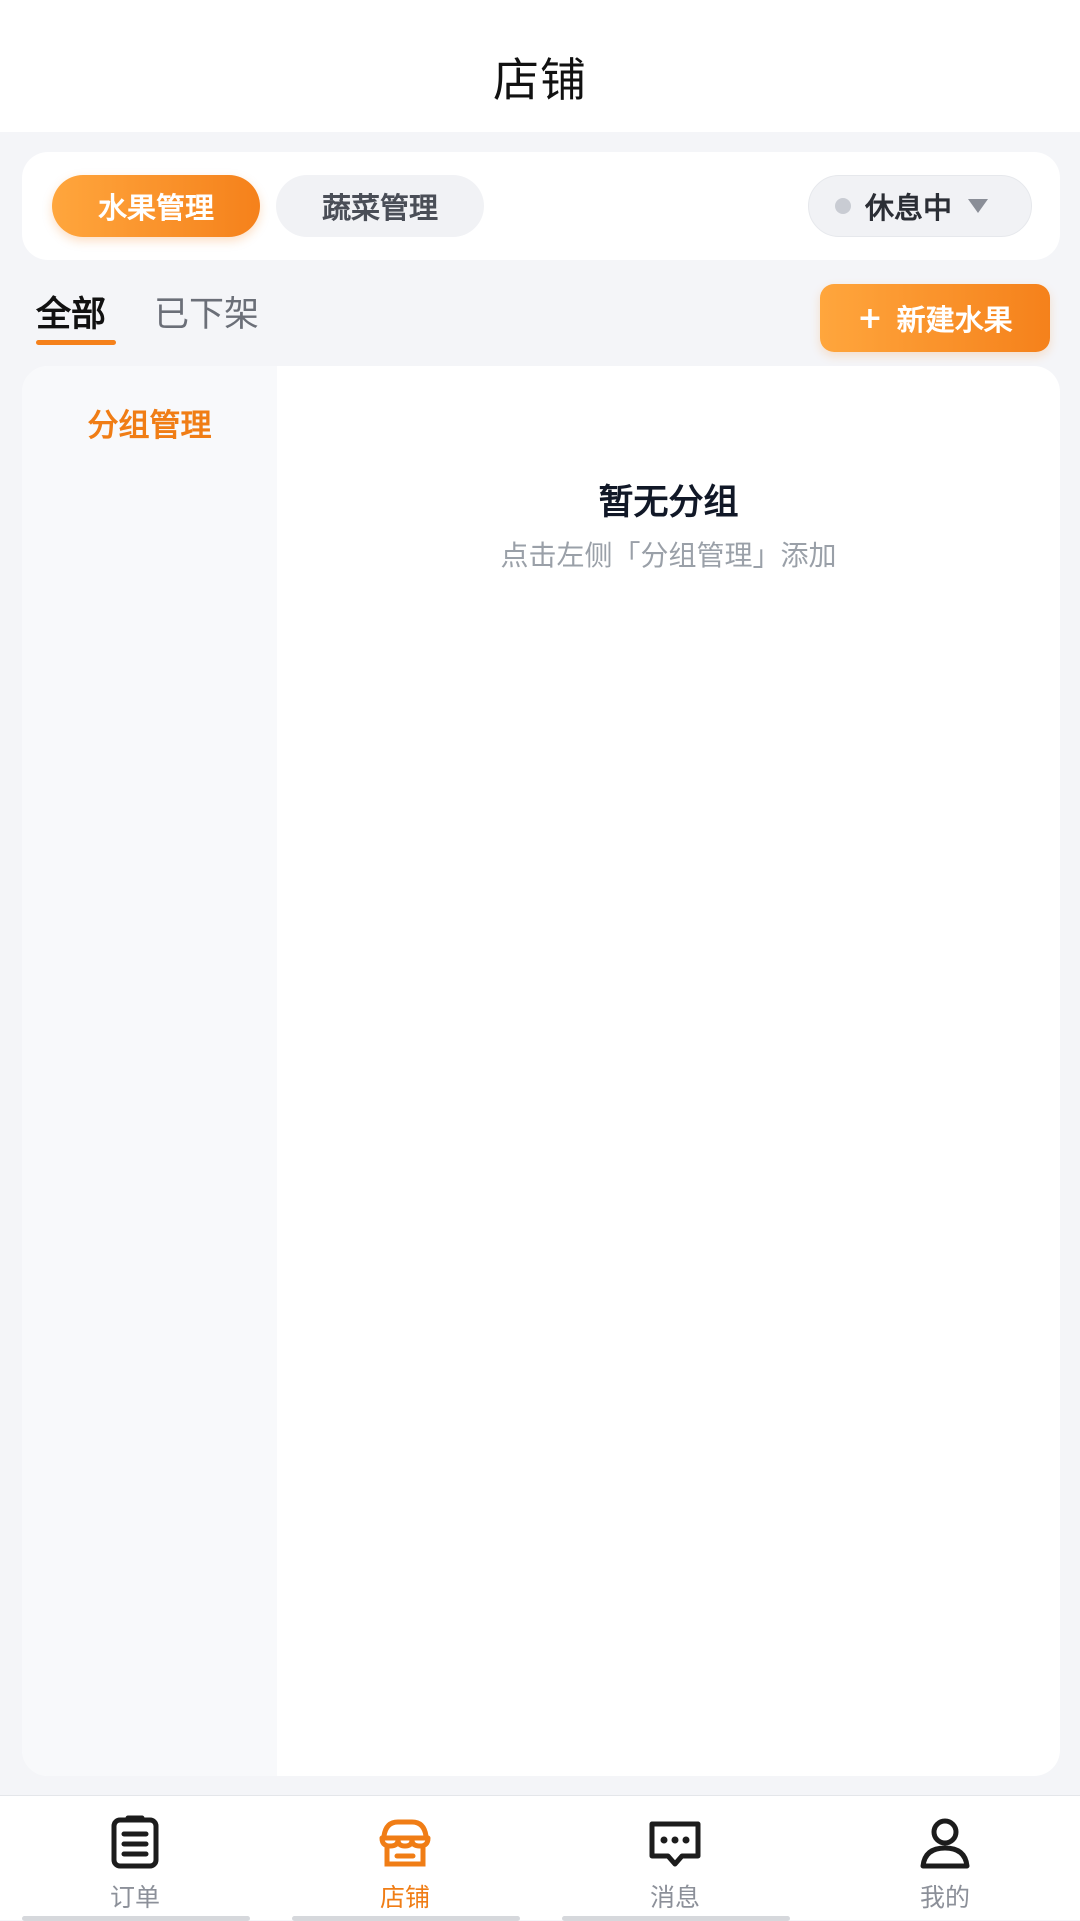 The width and height of the screenshot is (1080, 1921). What do you see at coordinates (540, 80) in the screenshot?
I see `page-title: 店铺` at bounding box center [540, 80].